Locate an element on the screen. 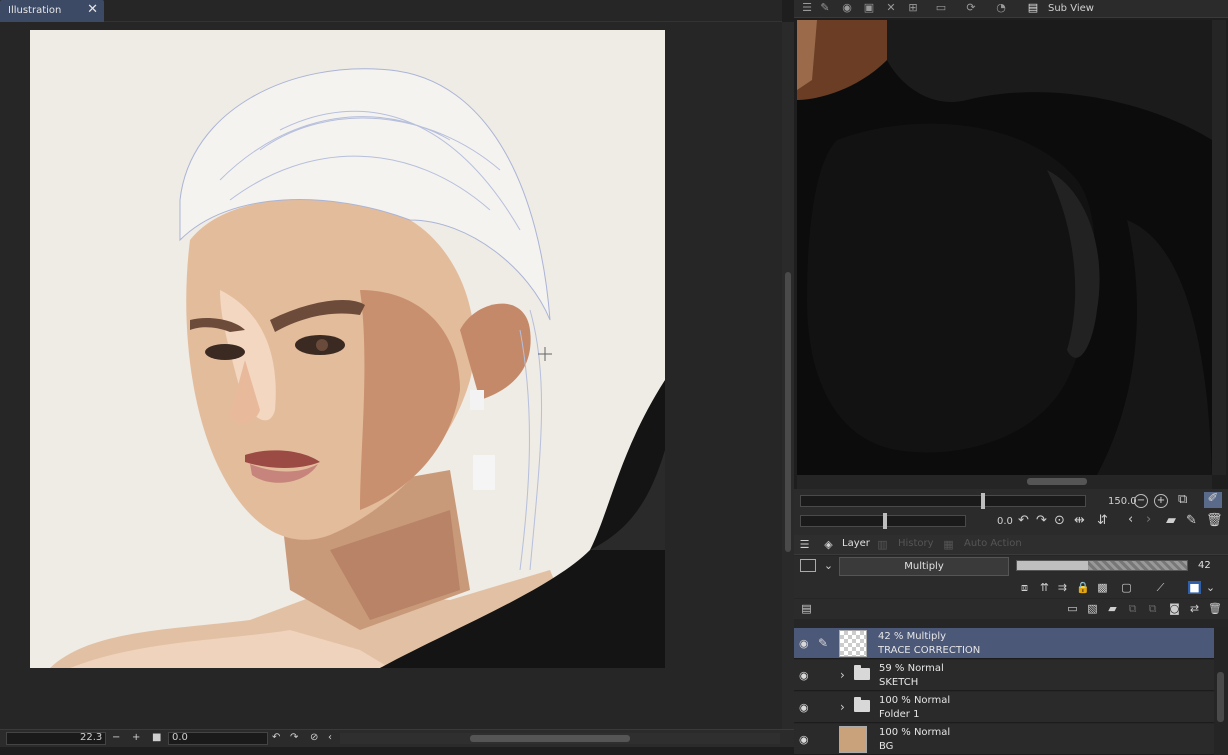  save-icon: ▣ is located at coordinates (869, 8).